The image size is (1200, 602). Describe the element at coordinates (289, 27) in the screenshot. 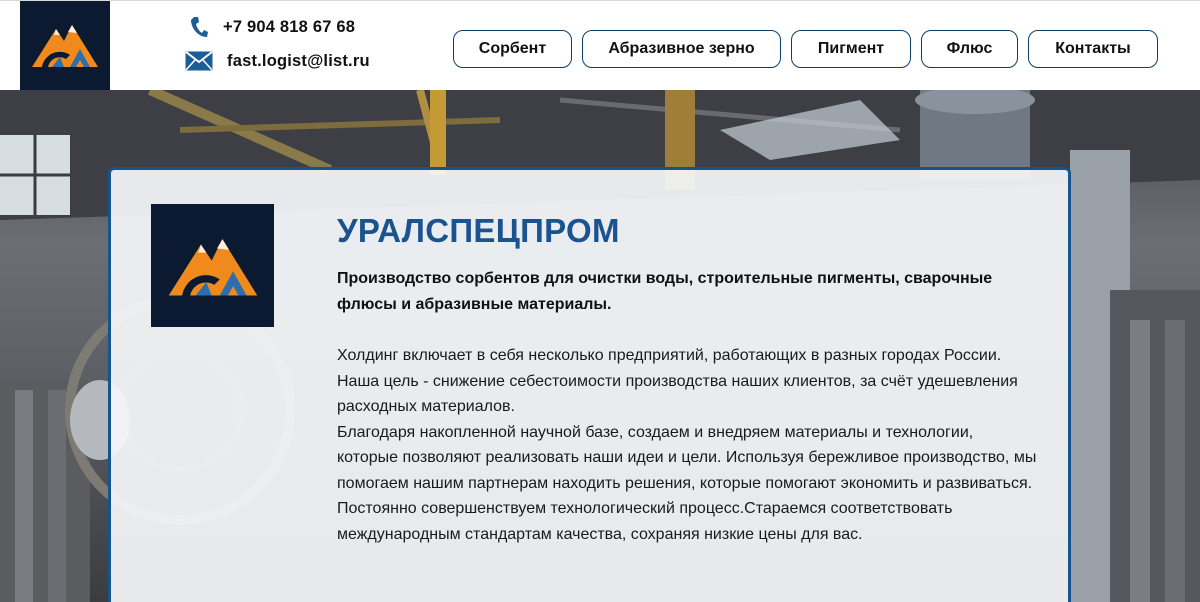

I see `phone-number: +7 904 818 67 68` at that location.